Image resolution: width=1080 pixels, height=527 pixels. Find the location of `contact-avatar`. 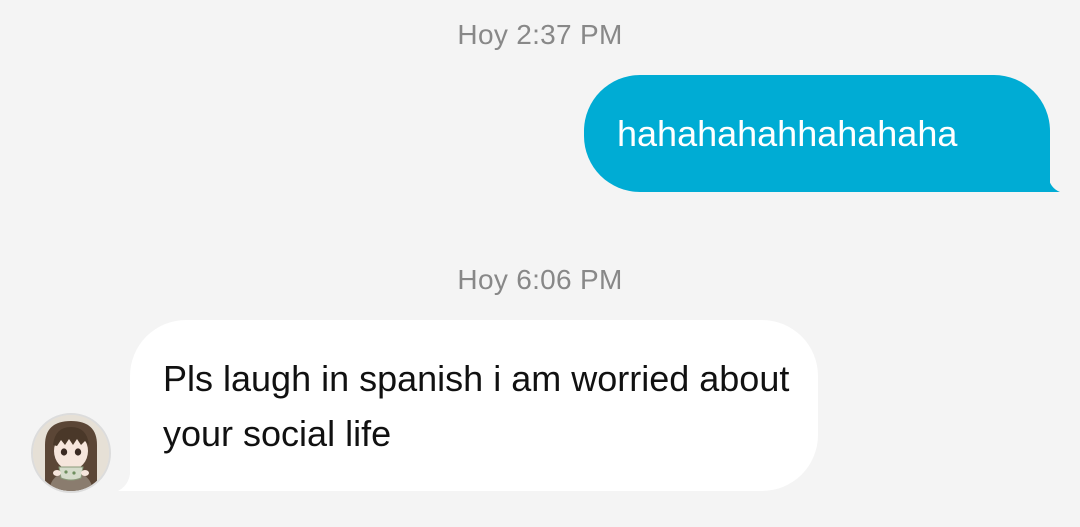

contact-avatar is located at coordinates (71, 453).